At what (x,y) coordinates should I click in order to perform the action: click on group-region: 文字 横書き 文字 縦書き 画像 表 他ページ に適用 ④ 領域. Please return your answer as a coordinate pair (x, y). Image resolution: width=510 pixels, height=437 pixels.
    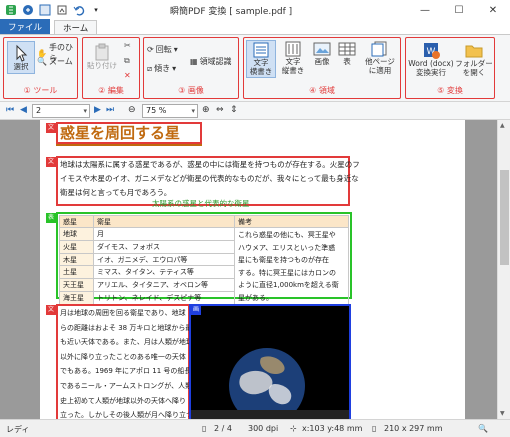
    Looking at the image, I should click on (322, 68).